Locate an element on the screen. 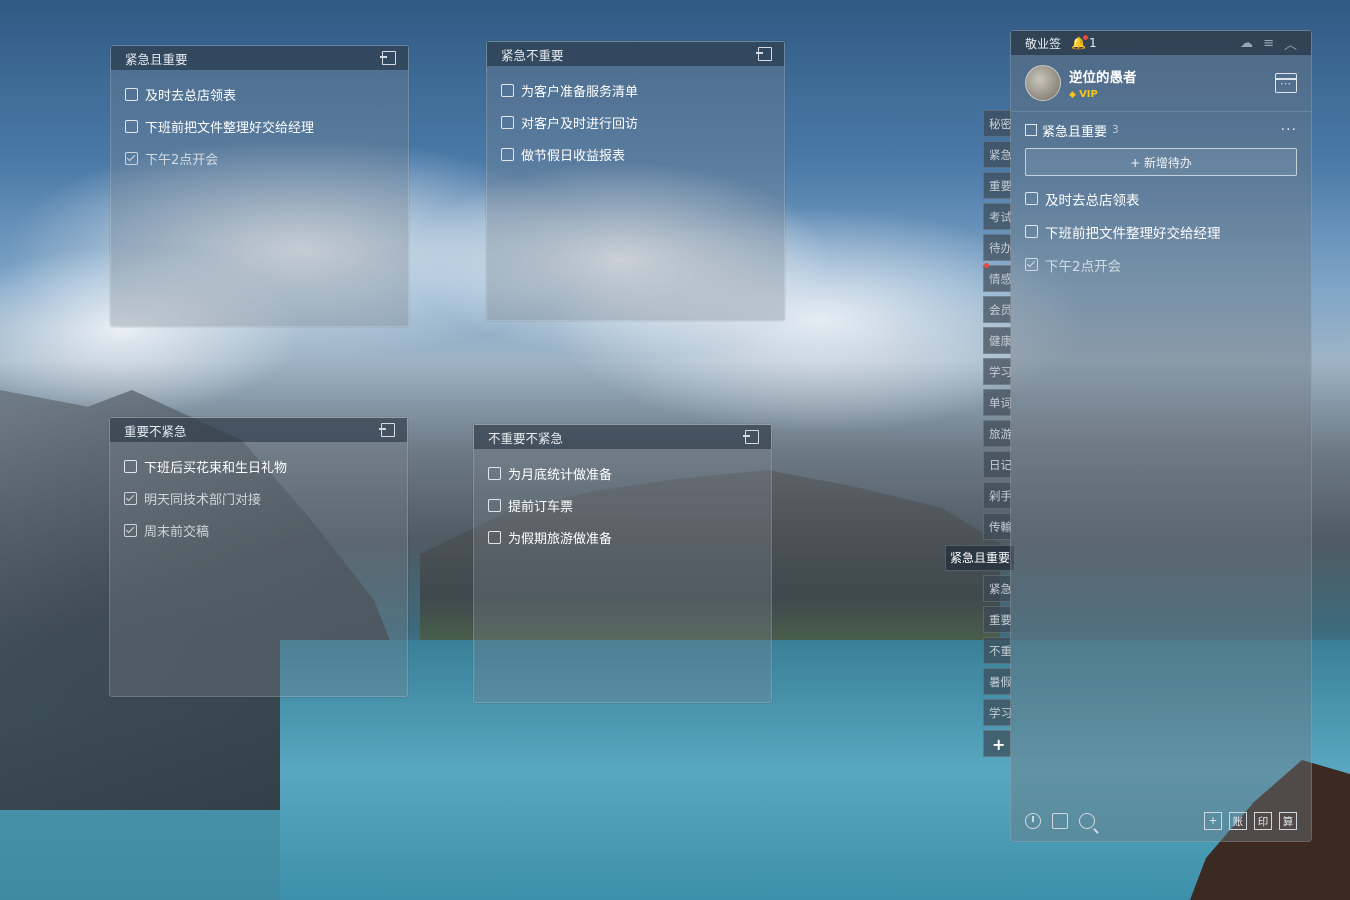 This screenshot has width=1350, height=900. tab-category: 旅游 is located at coordinates (997, 433).